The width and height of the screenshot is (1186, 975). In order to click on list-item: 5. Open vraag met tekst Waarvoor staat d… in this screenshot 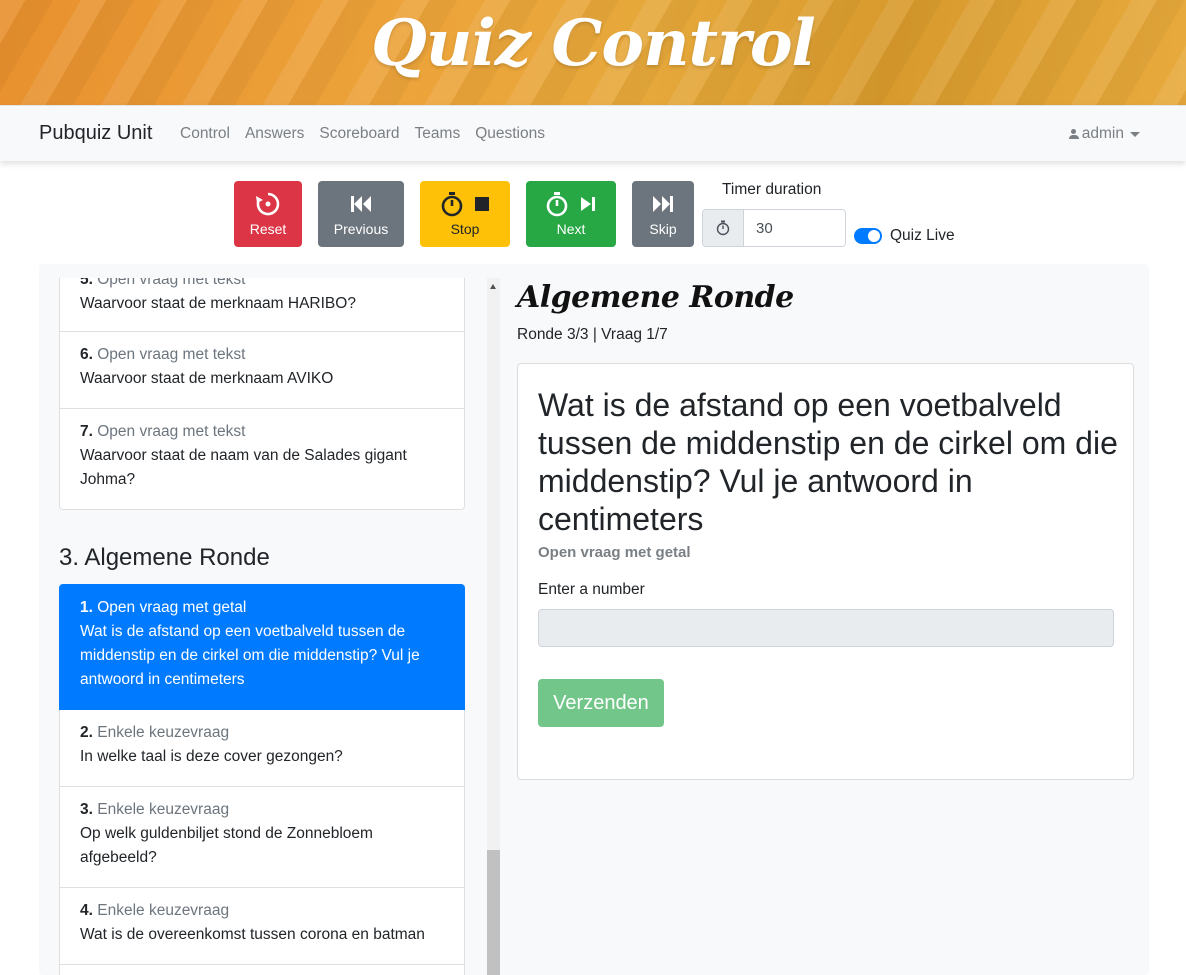, I will do `click(262, 305)`.